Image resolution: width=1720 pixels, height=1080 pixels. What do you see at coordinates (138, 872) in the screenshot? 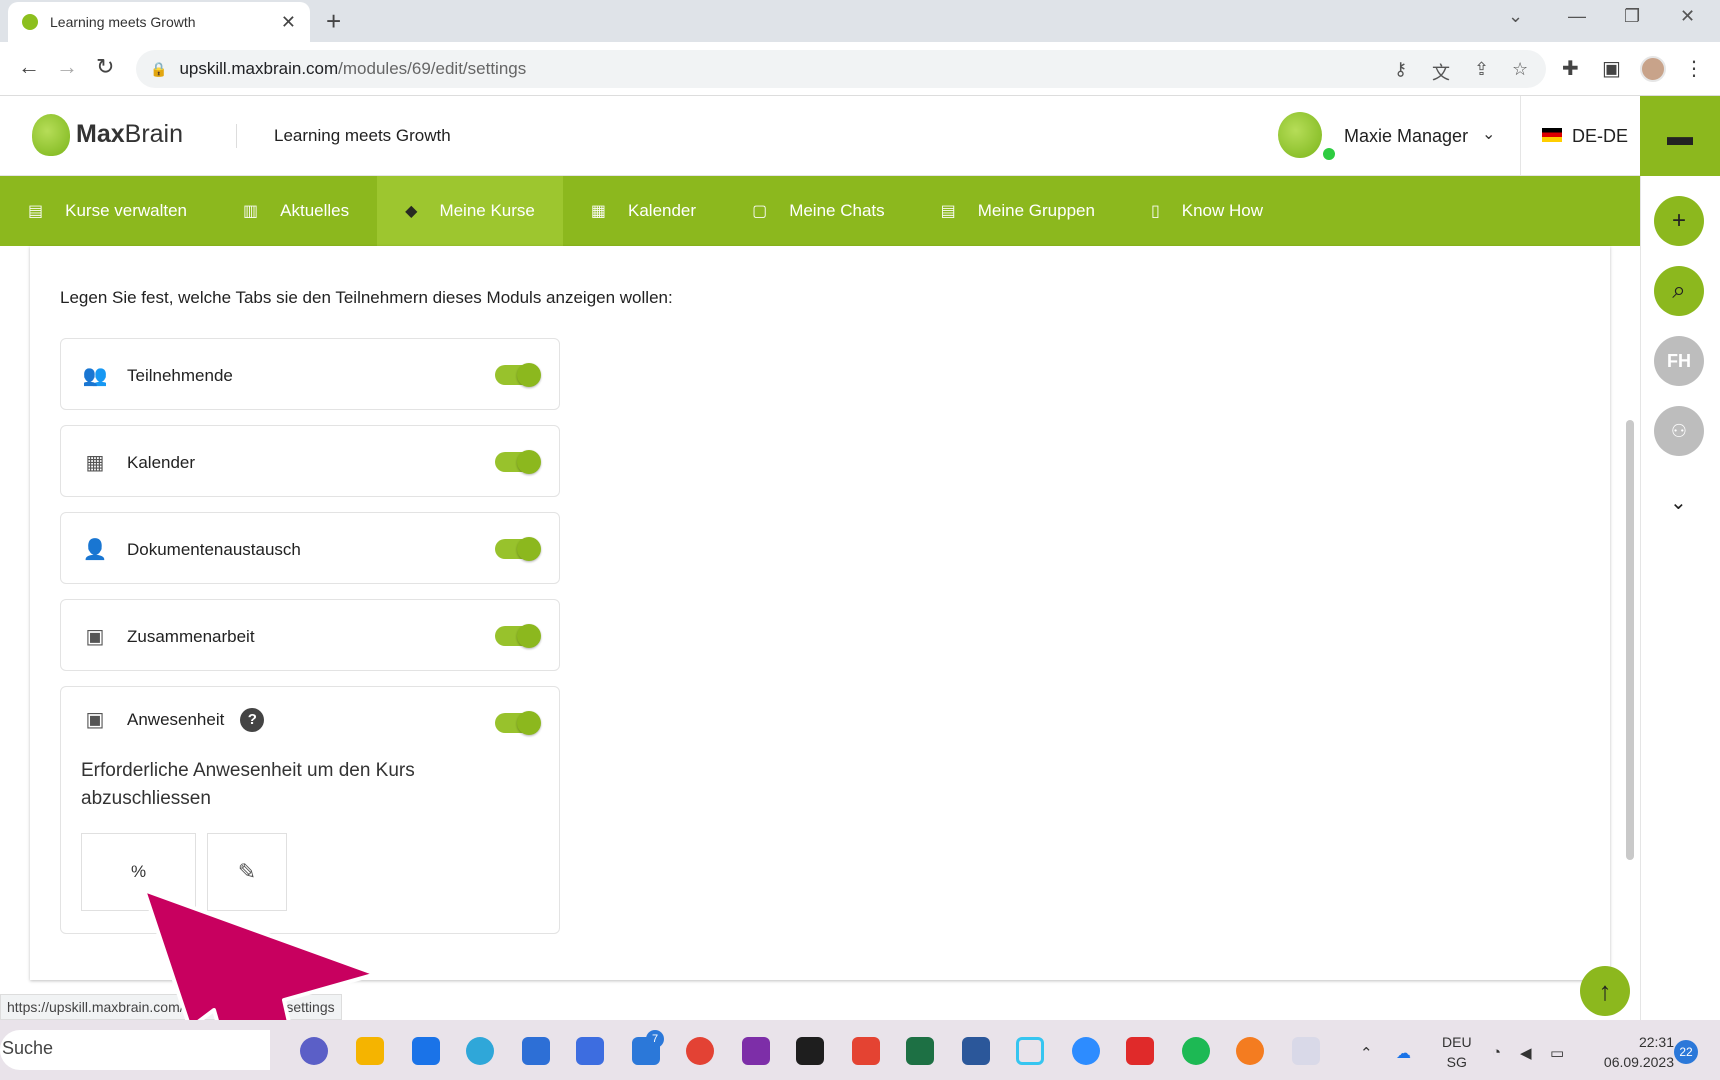
I see `attendance-percent-input: %` at bounding box center [138, 872].